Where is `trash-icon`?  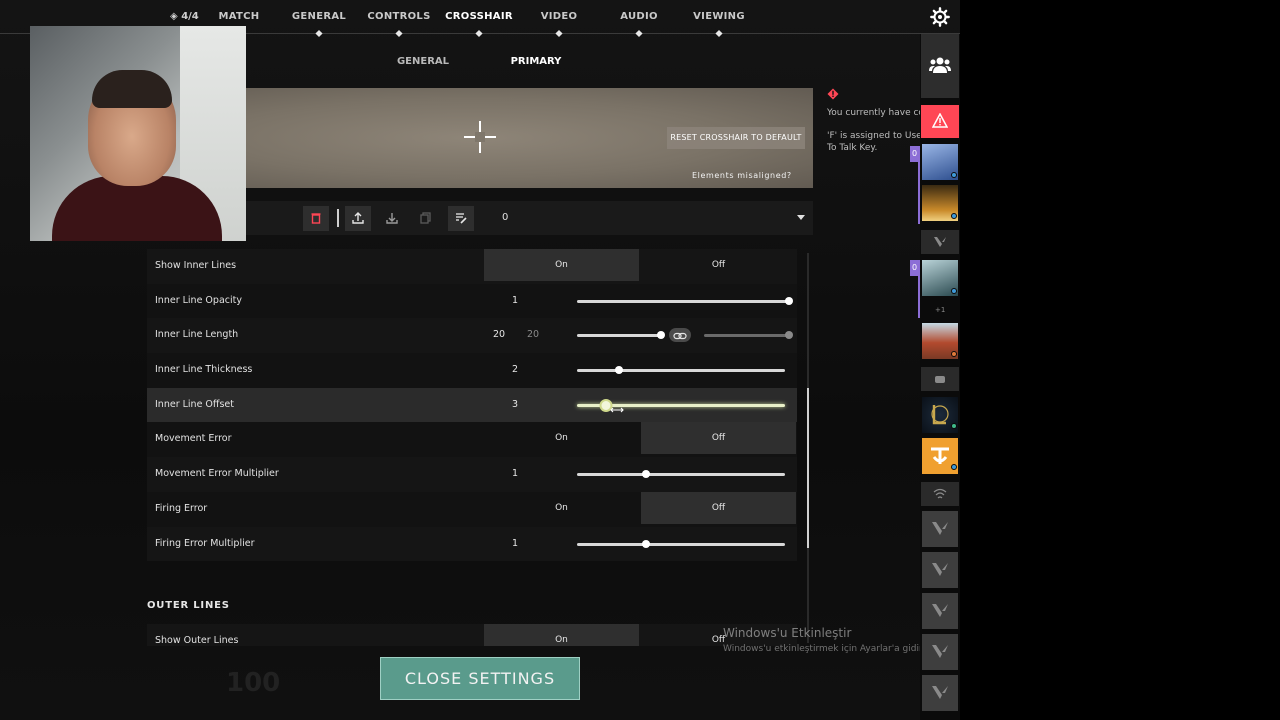
trash-icon is located at coordinates (316, 218).